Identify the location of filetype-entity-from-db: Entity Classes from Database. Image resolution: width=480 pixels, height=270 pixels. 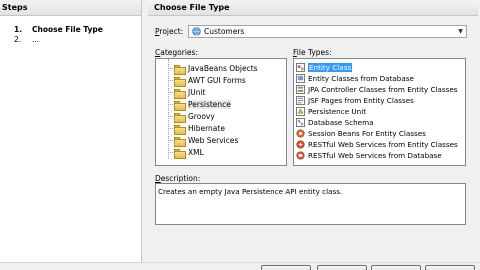
(355, 78).